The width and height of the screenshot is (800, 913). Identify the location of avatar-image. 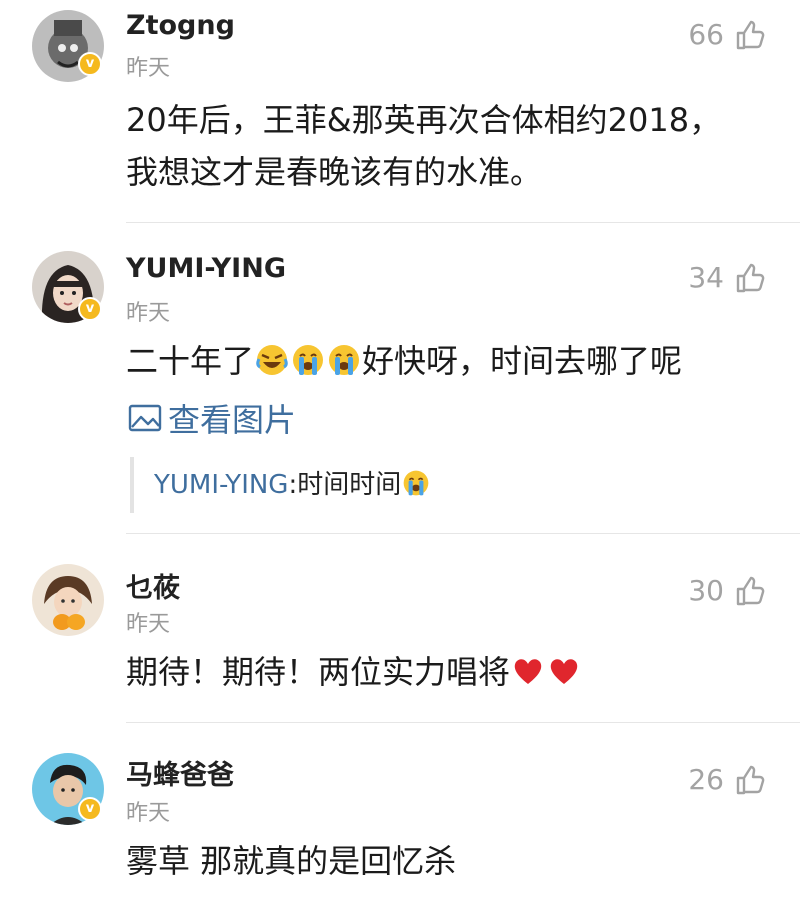
(68, 600).